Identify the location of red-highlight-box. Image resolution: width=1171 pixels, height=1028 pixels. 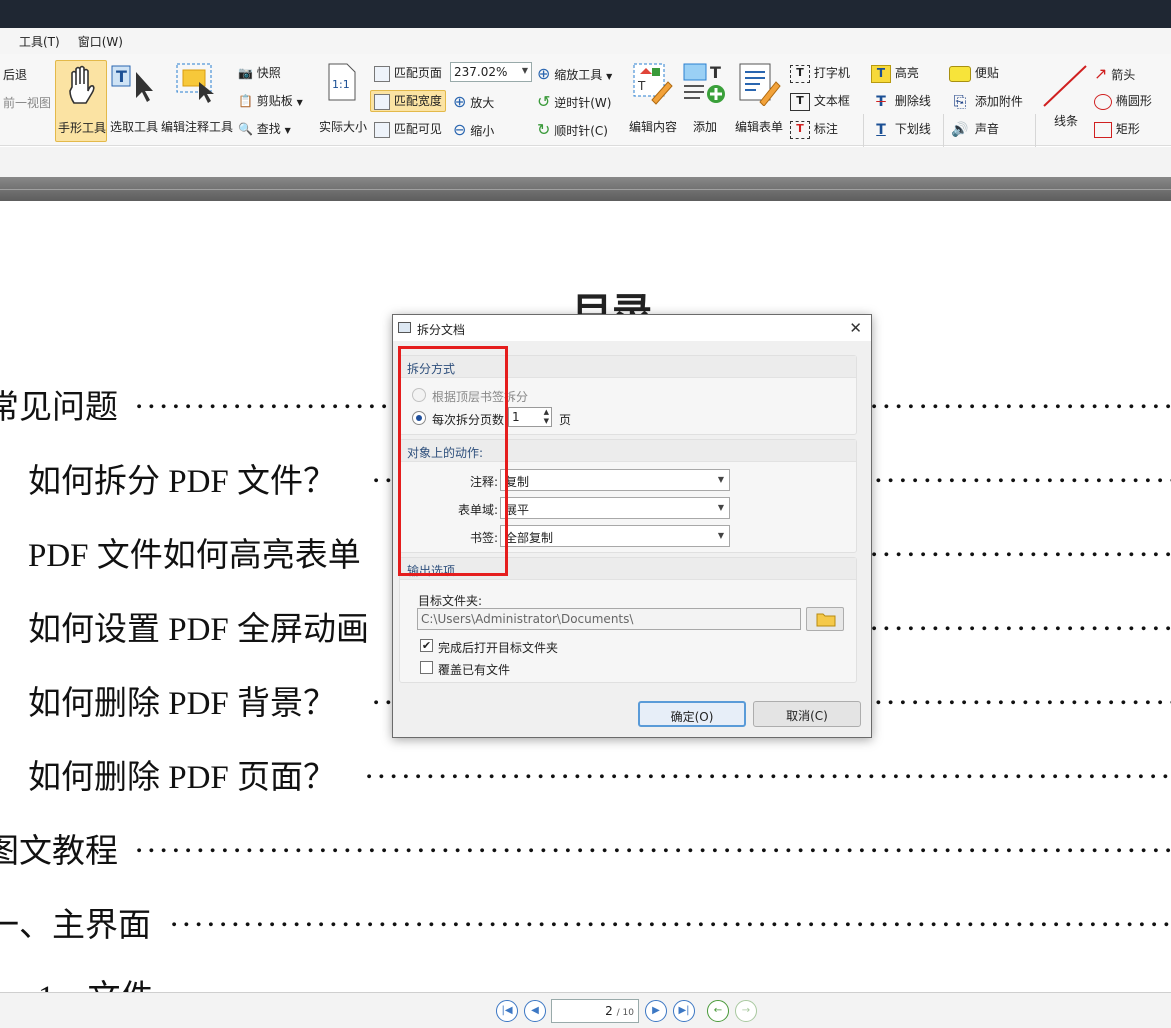
(453, 461).